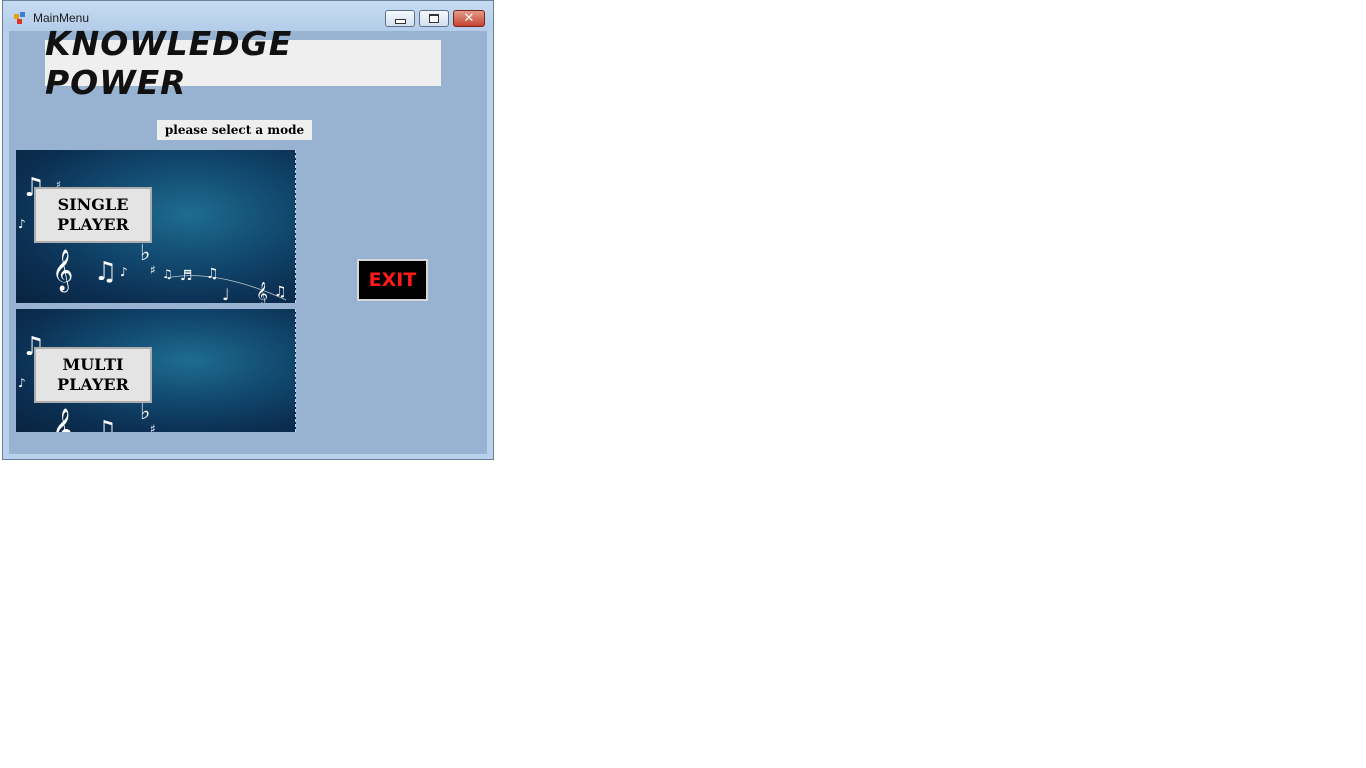  Describe the element at coordinates (20, 18) in the screenshot. I see `app-icon` at that location.